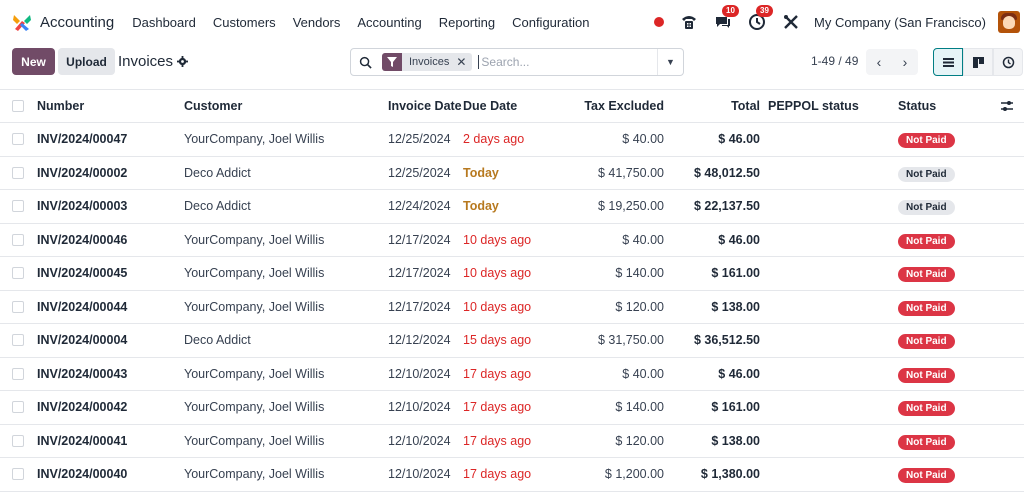 The width and height of the screenshot is (1024, 495). What do you see at coordinates (467, 22) in the screenshot?
I see `menu-reporting: Reporting` at bounding box center [467, 22].